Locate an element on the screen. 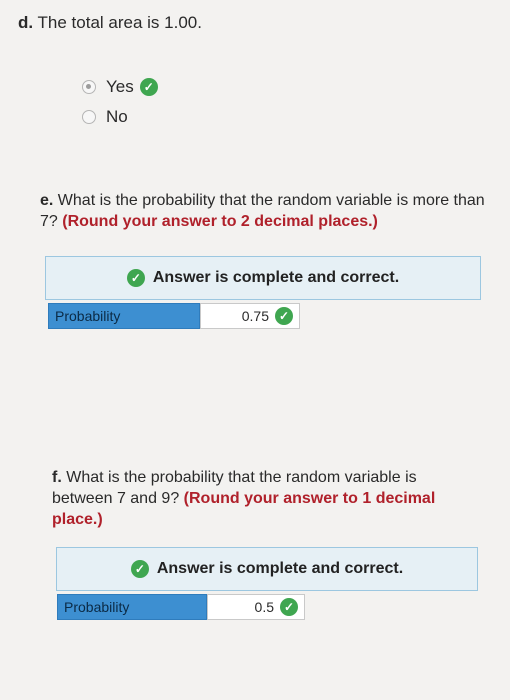 The image size is (510, 700). question-e-letter: e. is located at coordinates (47, 200).